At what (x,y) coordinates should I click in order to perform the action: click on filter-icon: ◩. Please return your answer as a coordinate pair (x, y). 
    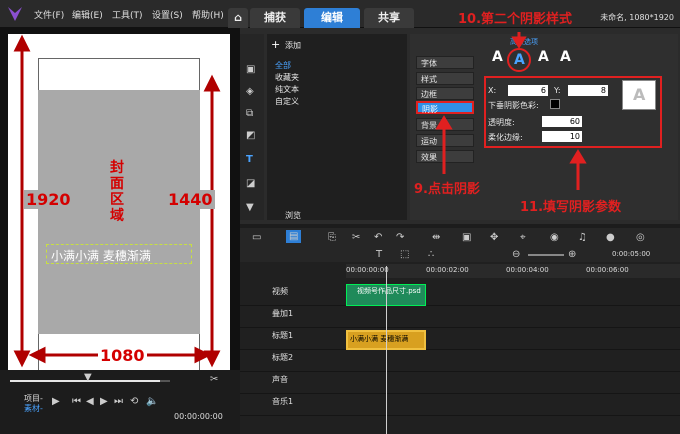
    Looking at the image, I should click on (250, 135).